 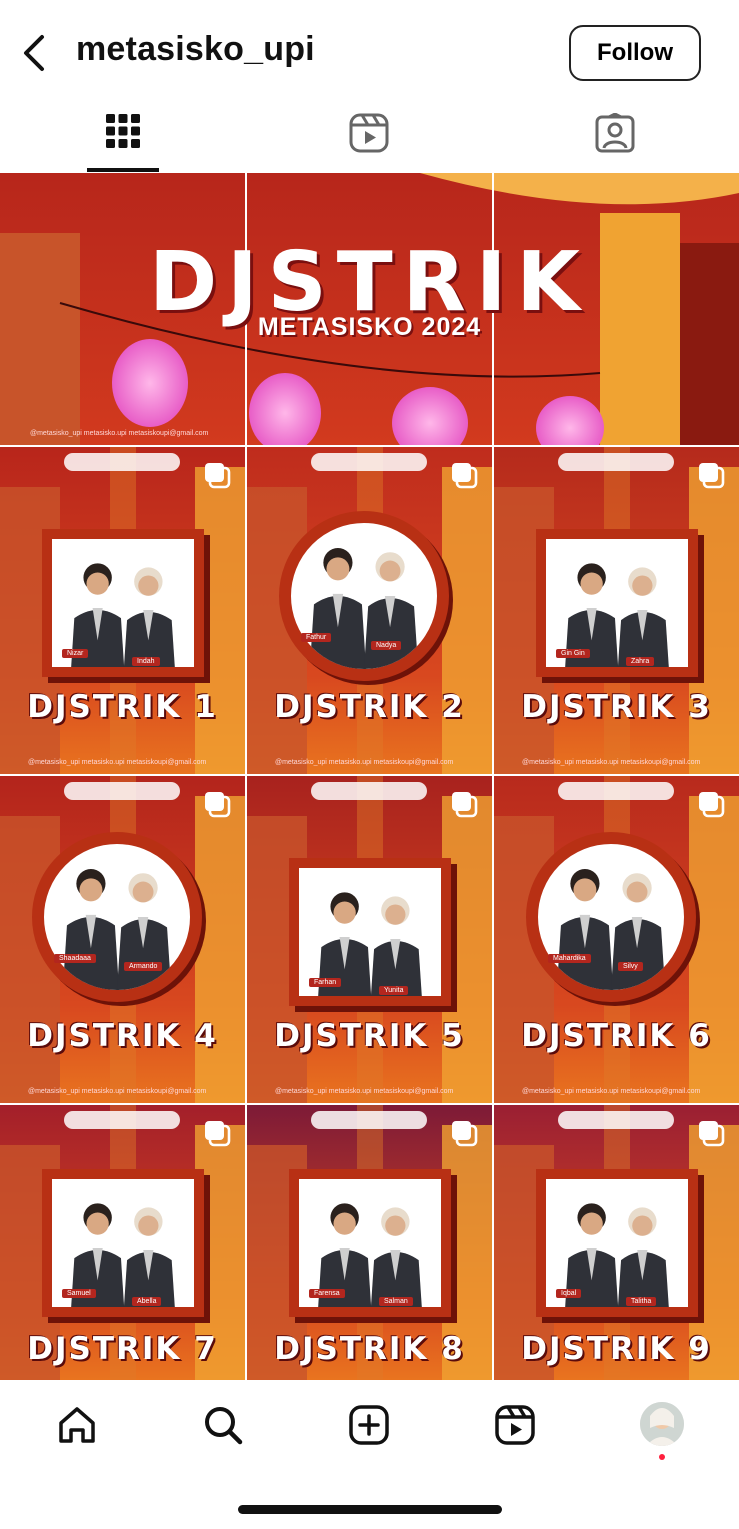 What do you see at coordinates (75, 958) in the screenshot?
I see `member-name-tag: Shaadaaa` at bounding box center [75, 958].